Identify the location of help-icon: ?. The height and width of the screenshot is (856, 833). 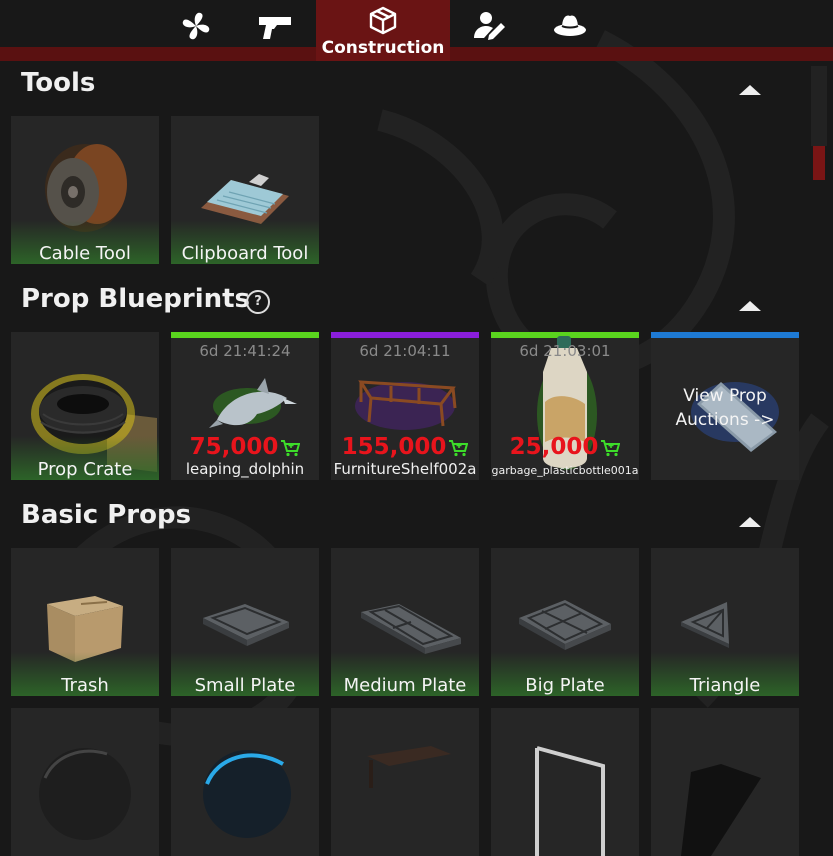
(258, 302).